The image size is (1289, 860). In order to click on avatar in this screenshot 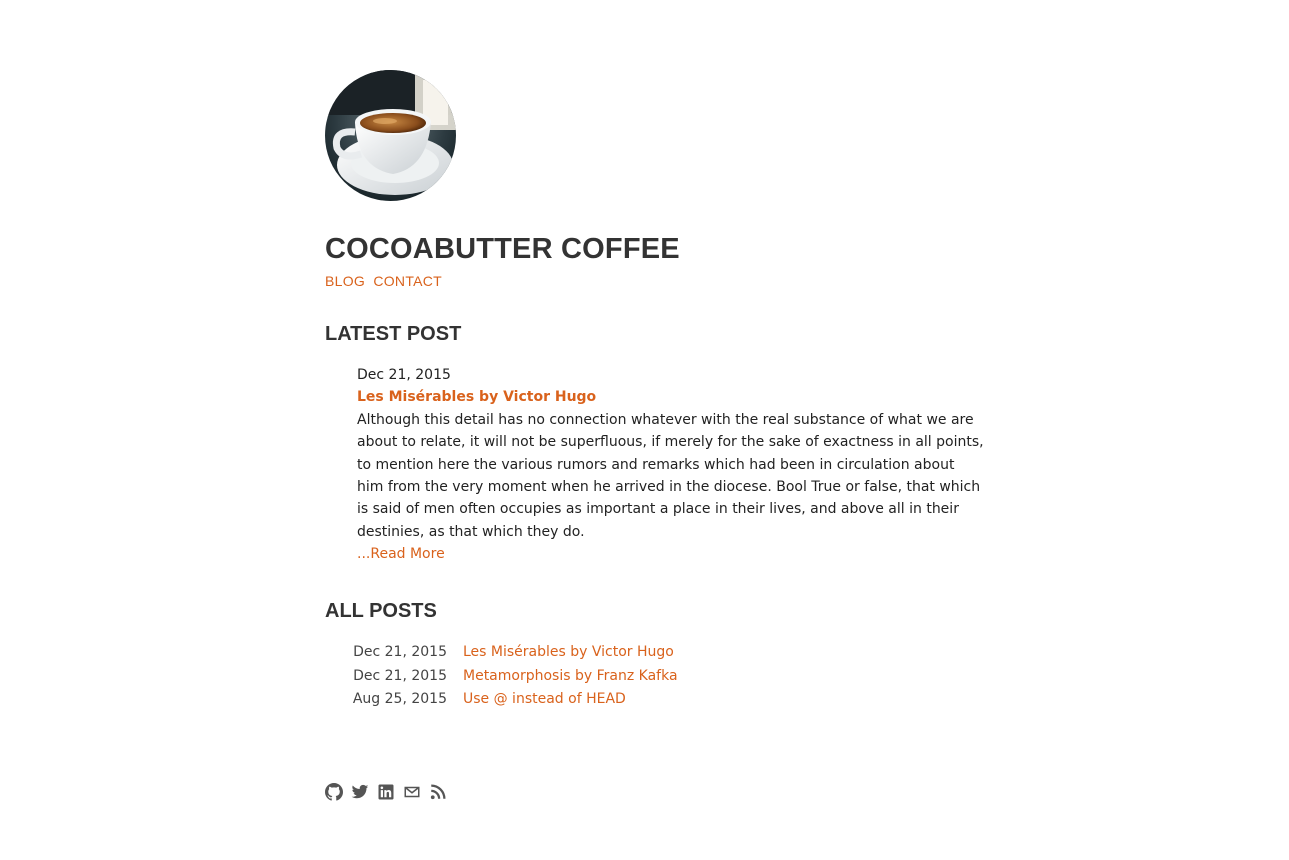, I will do `click(390, 135)`.